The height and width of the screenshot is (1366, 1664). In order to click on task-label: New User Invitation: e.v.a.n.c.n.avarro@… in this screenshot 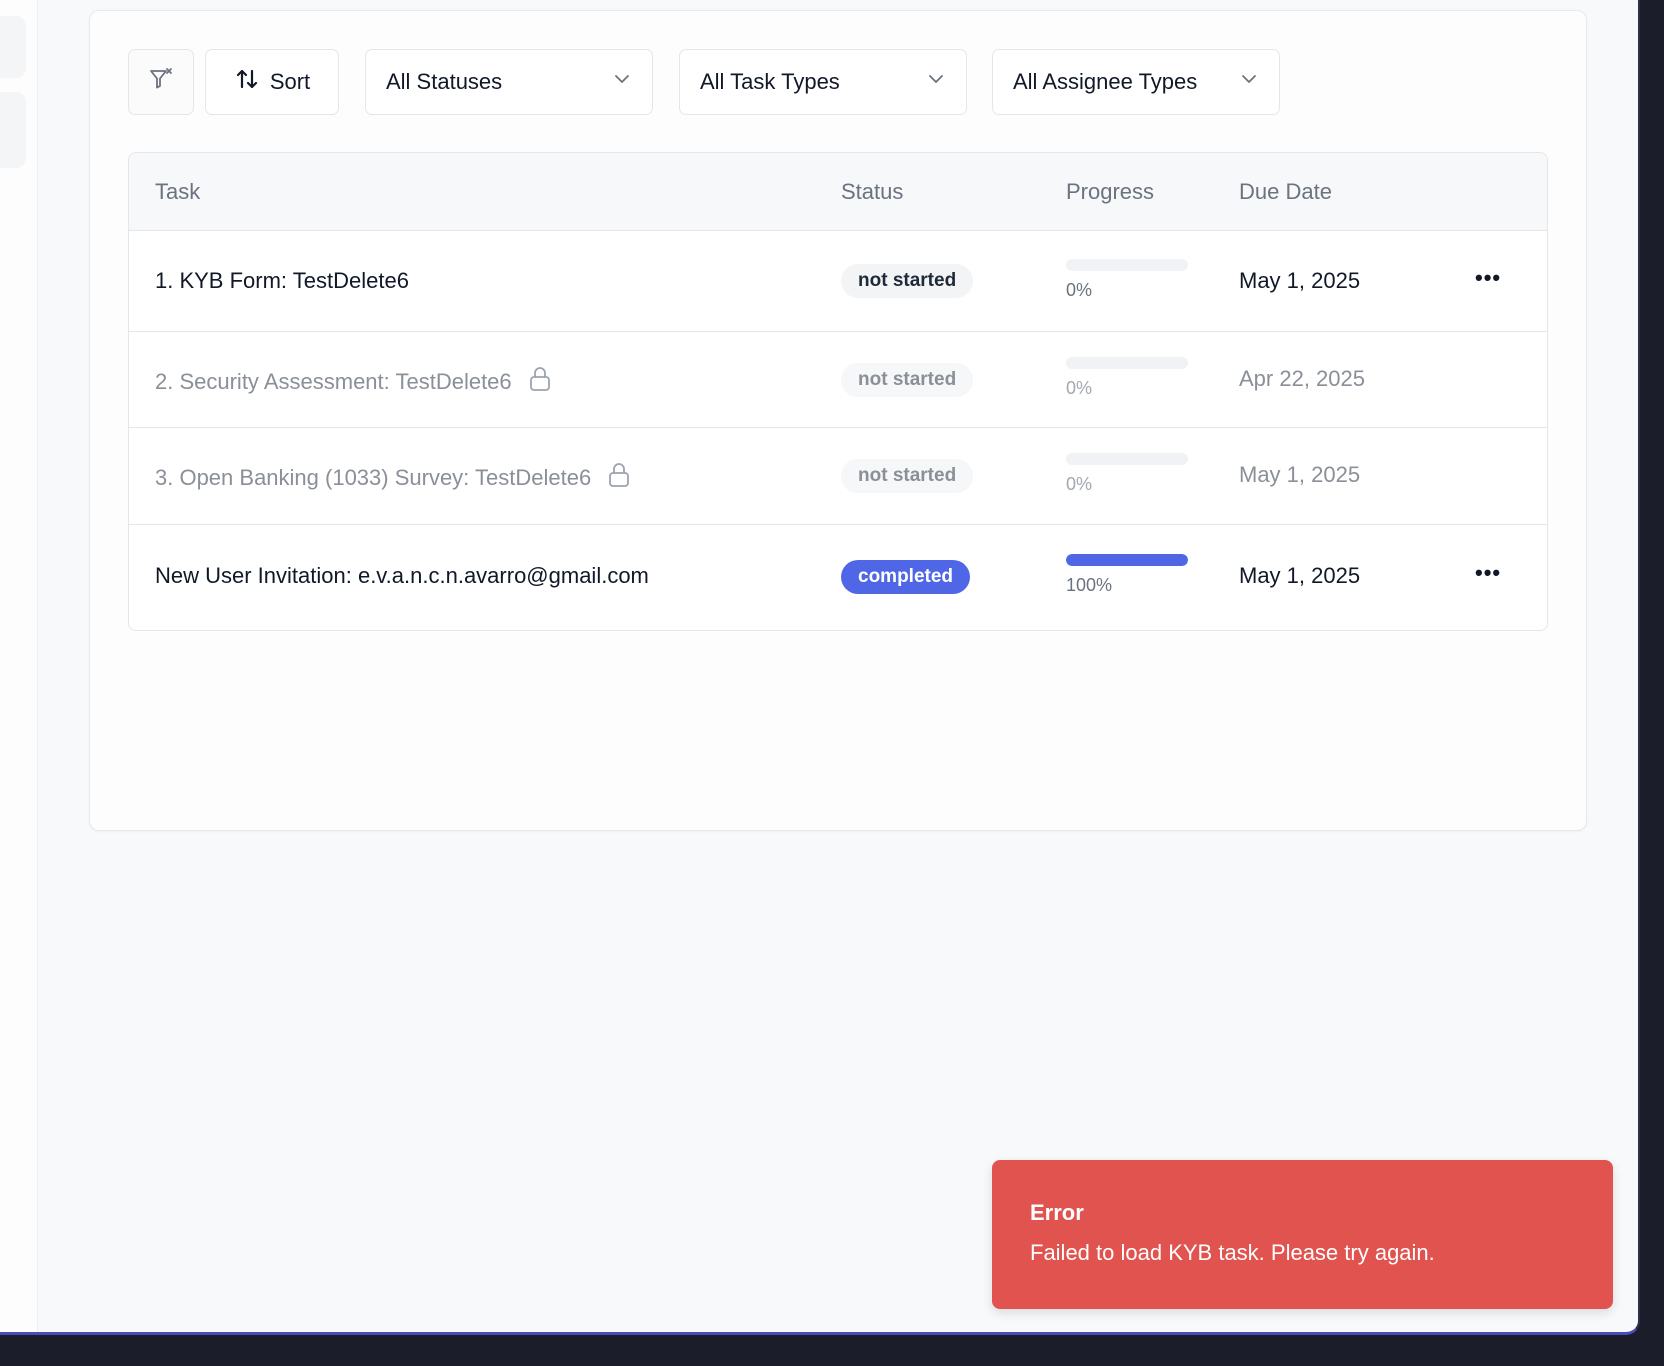, I will do `click(402, 575)`.